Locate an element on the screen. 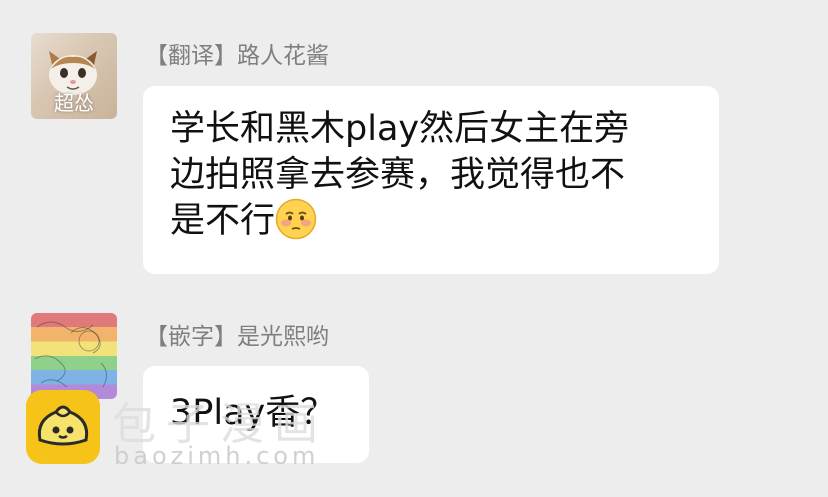 This screenshot has width=828, height=497. sender-name: 【嵌字】是光熙哟 is located at coordinates (237, 337).